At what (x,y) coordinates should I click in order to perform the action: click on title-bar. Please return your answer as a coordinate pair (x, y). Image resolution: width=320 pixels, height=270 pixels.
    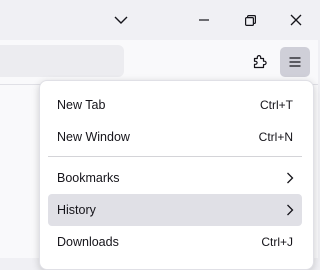
    Looking at the image, I should click on (159, 20).